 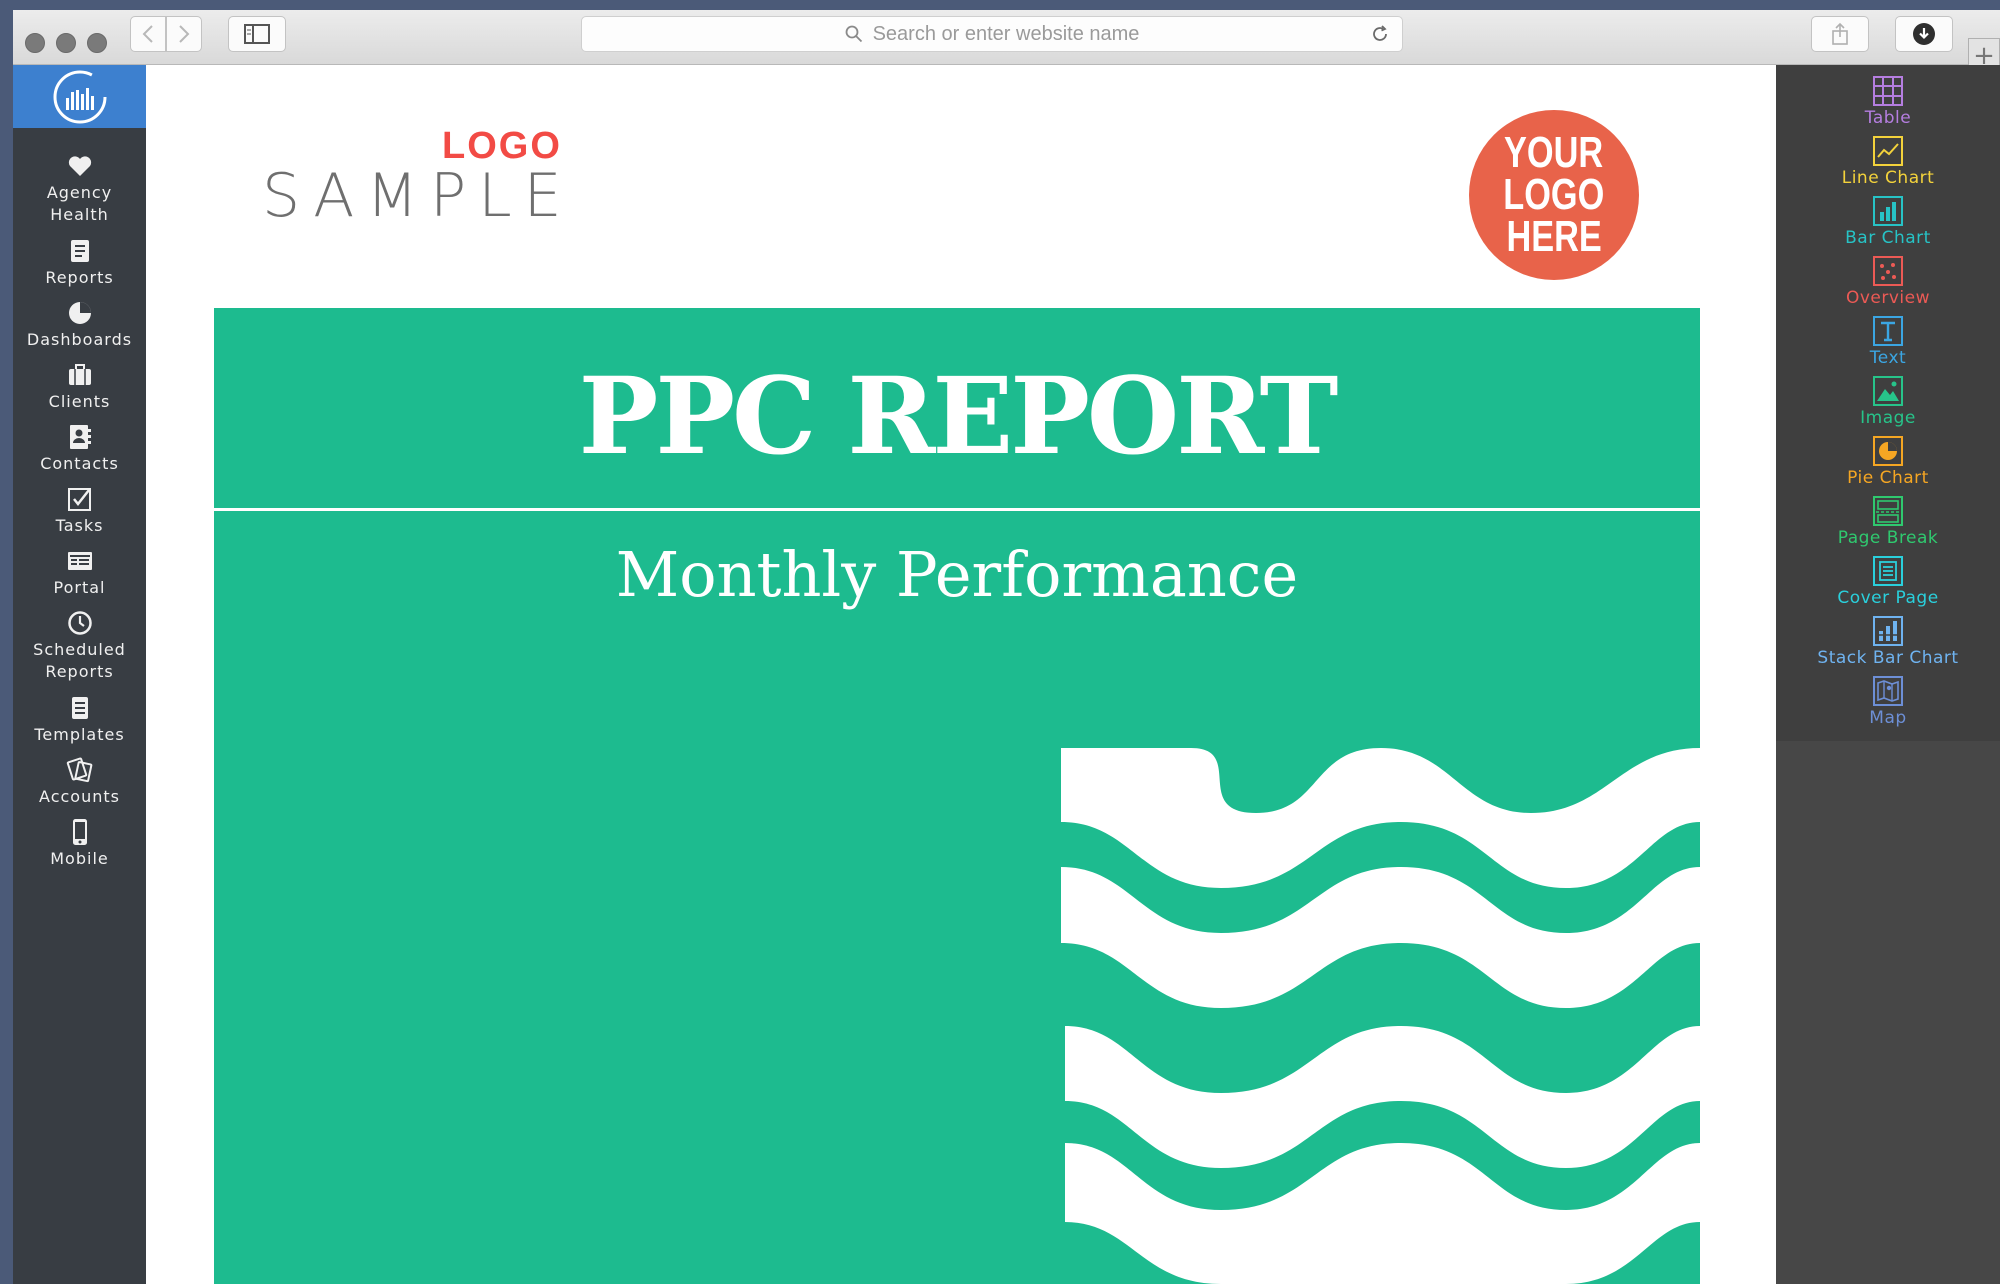 What do you see at coordinates (80, 770) in the screenshot?
I see `accounts-icon` at bounding box center [80, 770].